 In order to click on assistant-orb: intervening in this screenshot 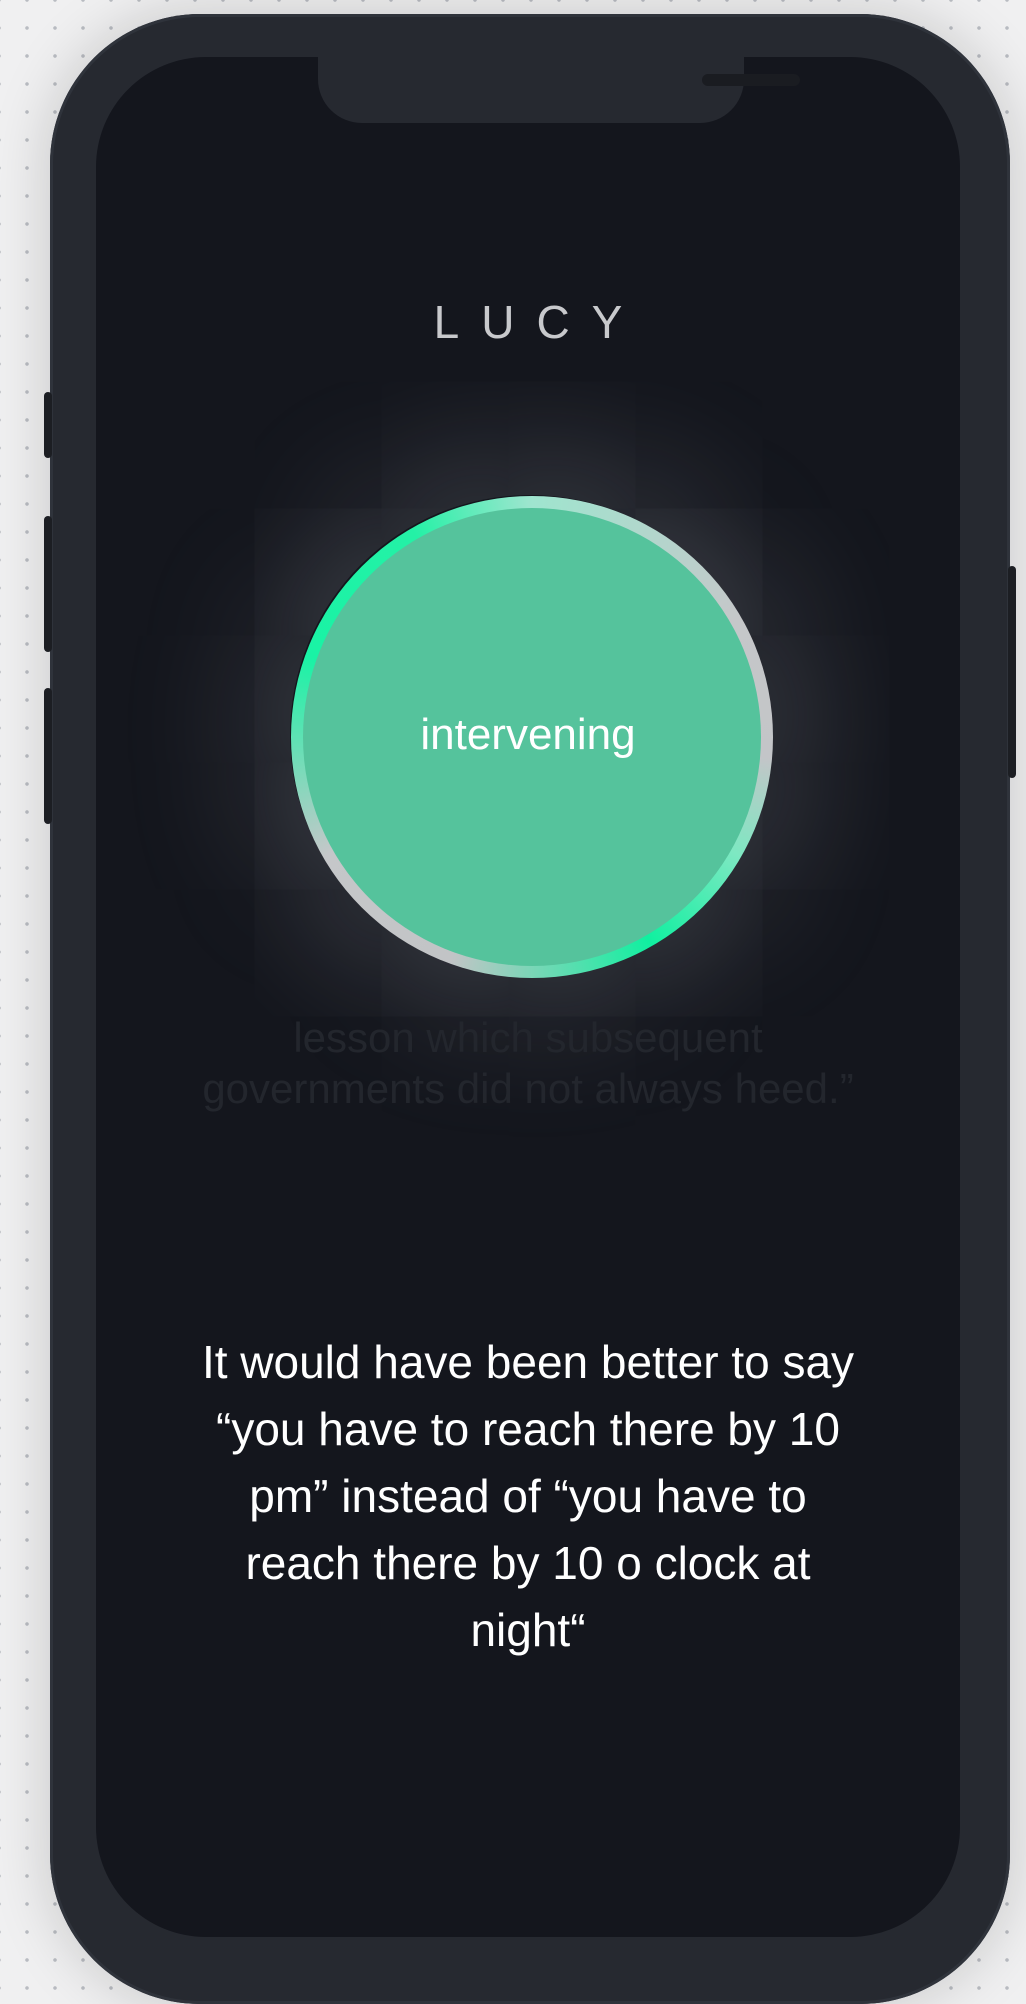, I will do `click(532, 737)`.